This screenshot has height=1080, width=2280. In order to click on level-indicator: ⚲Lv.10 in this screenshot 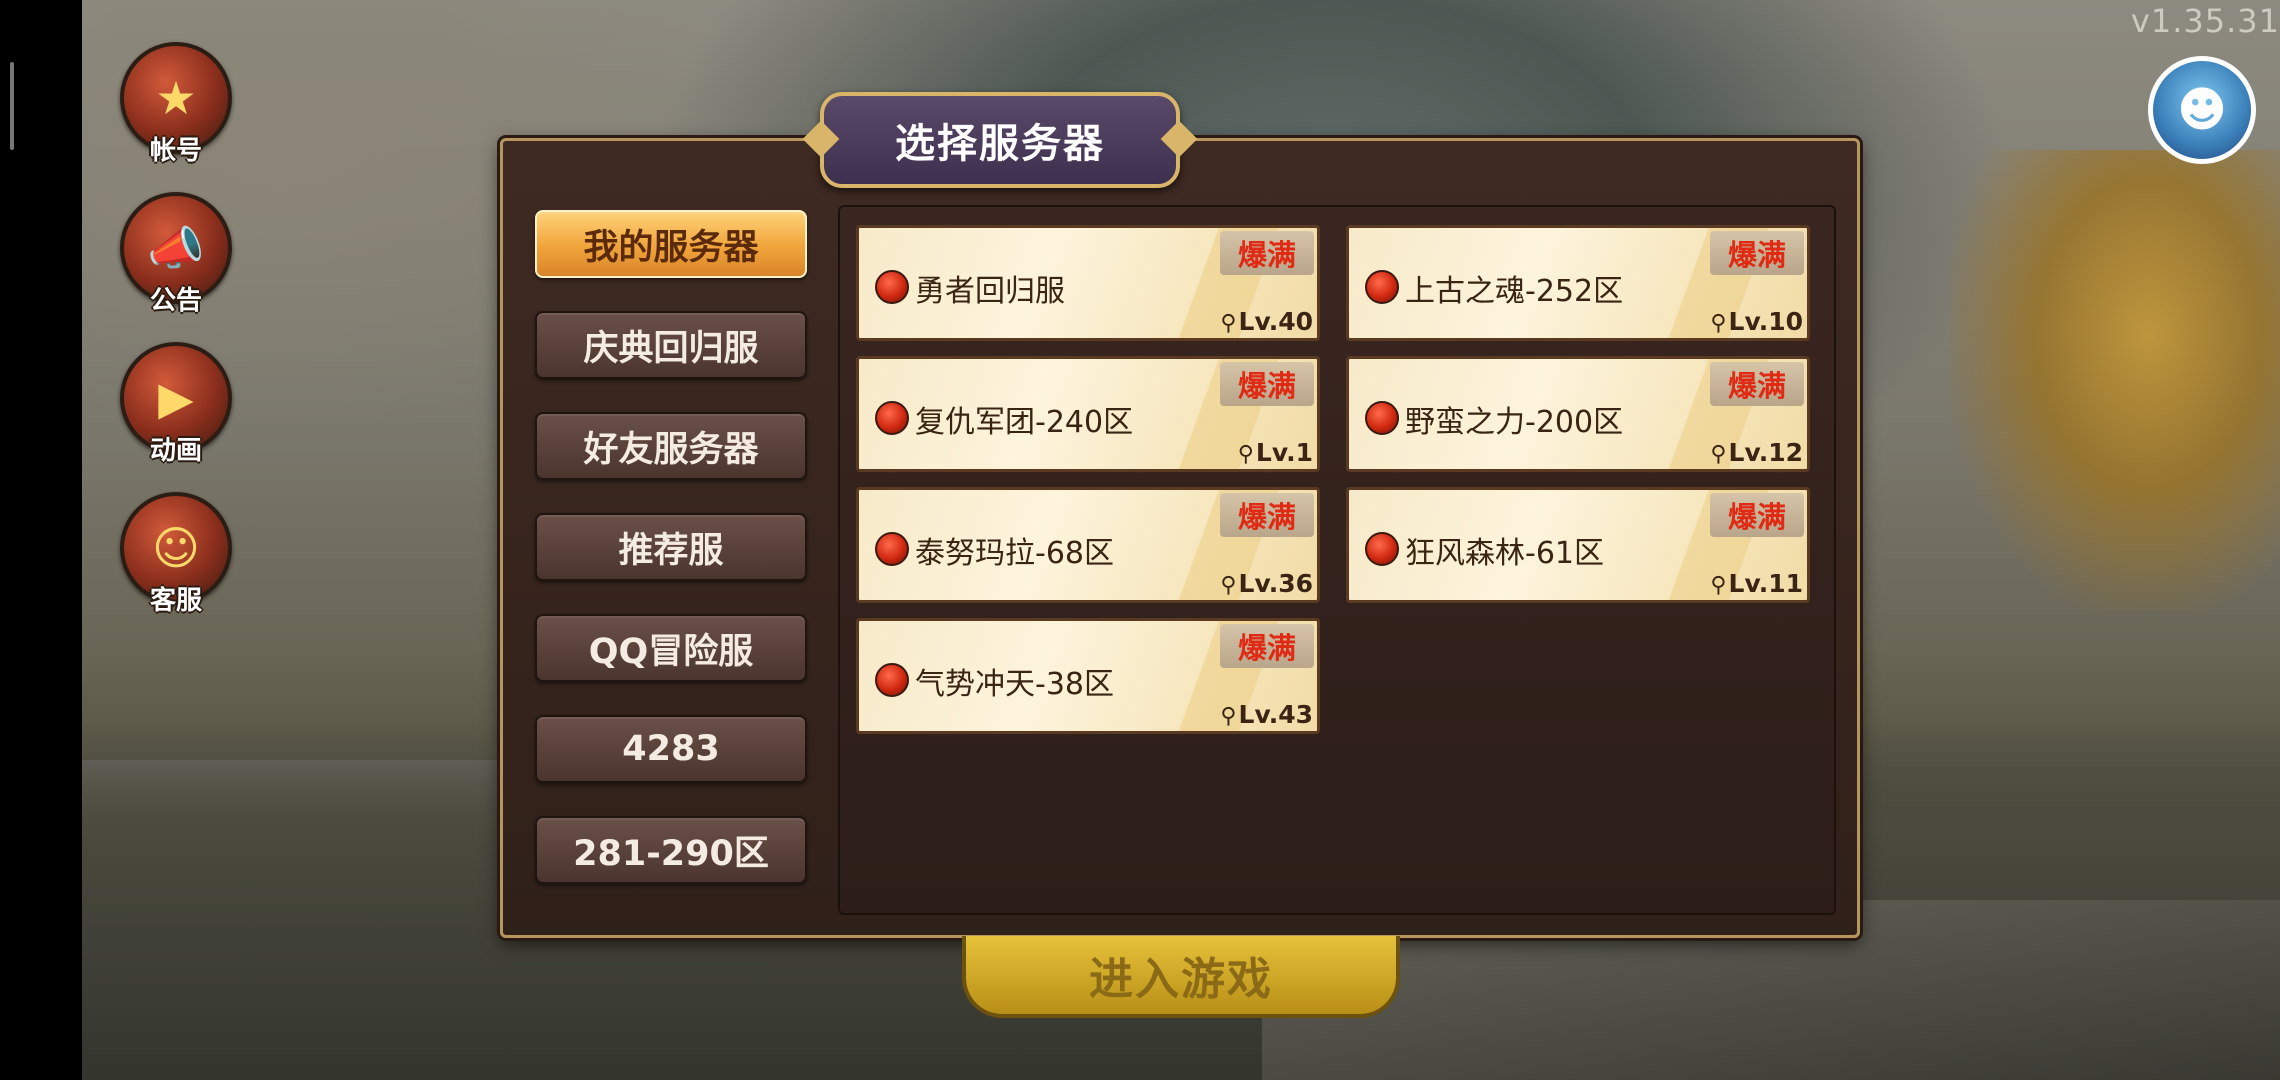, I will do `click(1756, 321)`.